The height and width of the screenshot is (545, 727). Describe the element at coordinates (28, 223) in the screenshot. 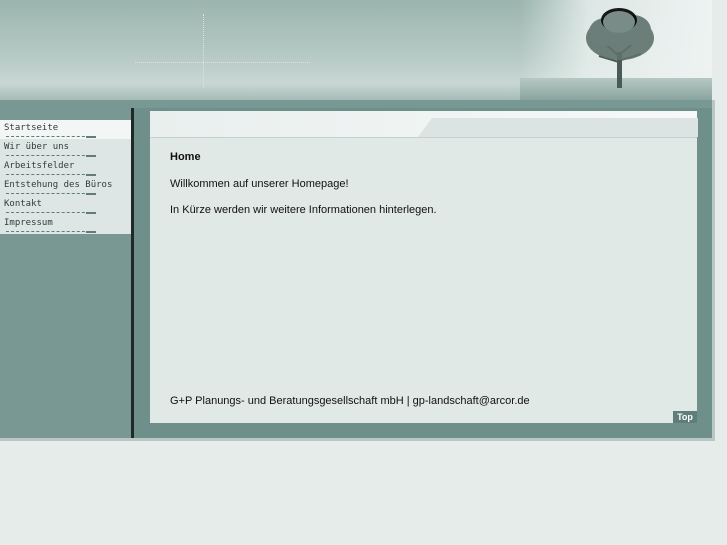

I see `nav-item-label: Impressum` at that location.